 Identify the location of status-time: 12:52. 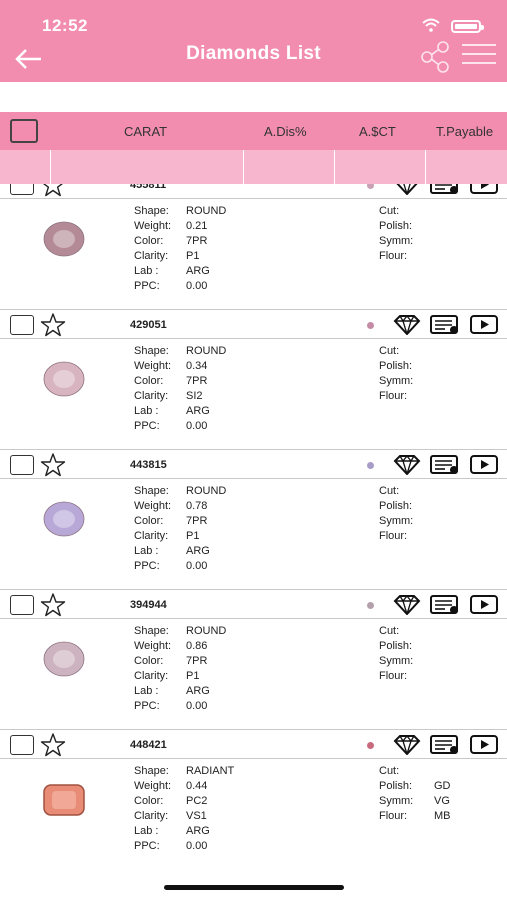
(65, 25).